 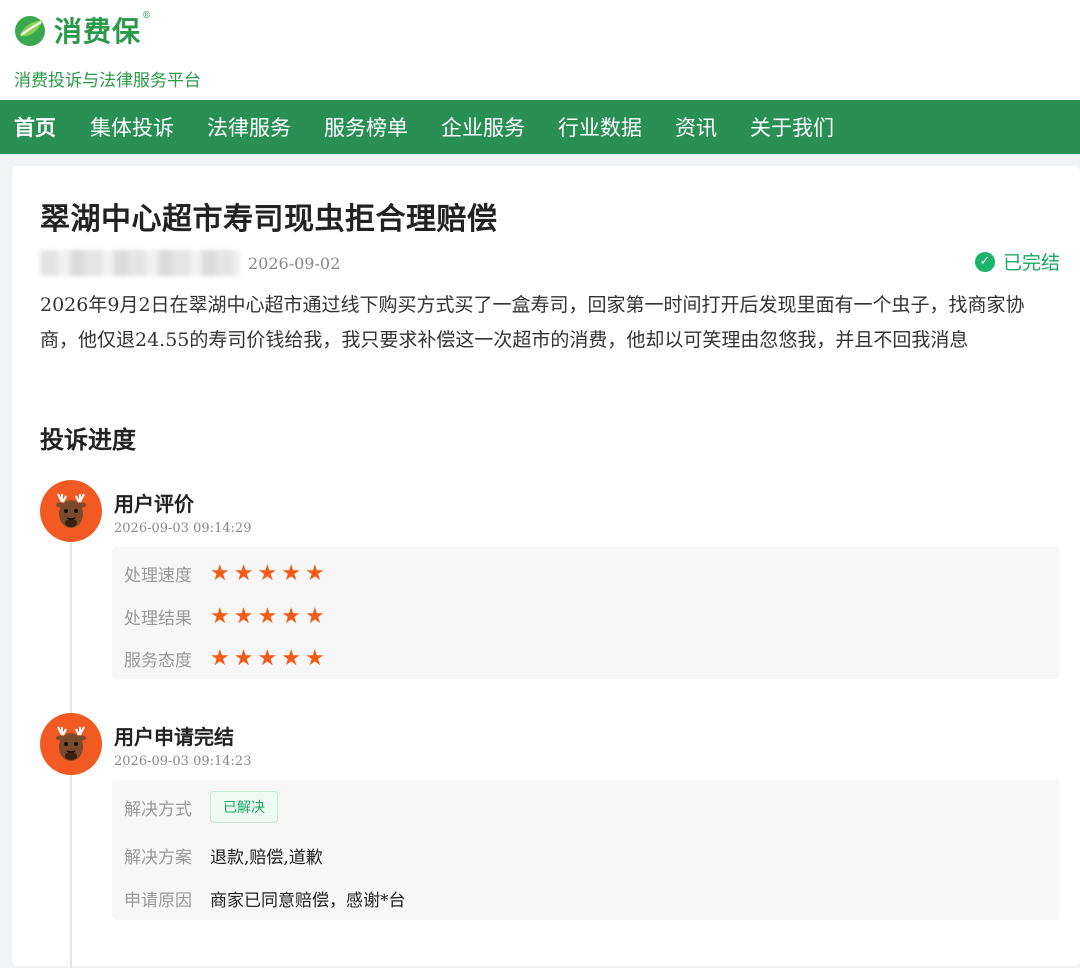 I want to click on event-title: 用户评价, so click(x=154, y=504).